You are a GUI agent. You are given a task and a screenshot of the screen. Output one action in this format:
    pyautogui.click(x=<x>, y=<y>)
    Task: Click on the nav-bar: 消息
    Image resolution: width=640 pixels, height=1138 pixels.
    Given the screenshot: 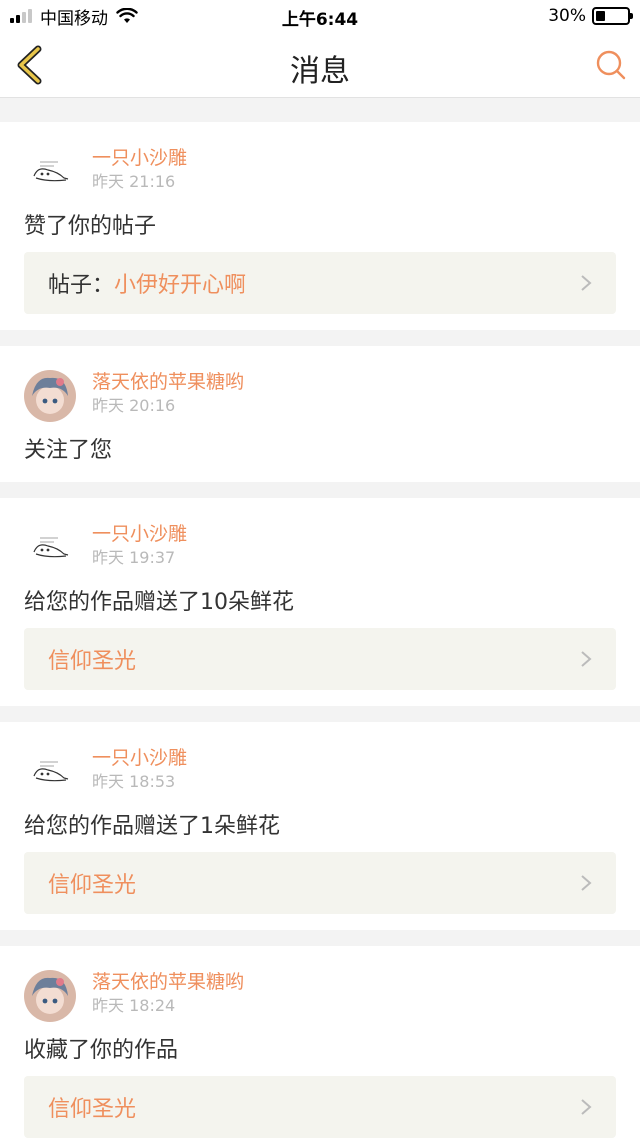 What is the action you would take?
    pyautogui.click(x=320, y=65)
    